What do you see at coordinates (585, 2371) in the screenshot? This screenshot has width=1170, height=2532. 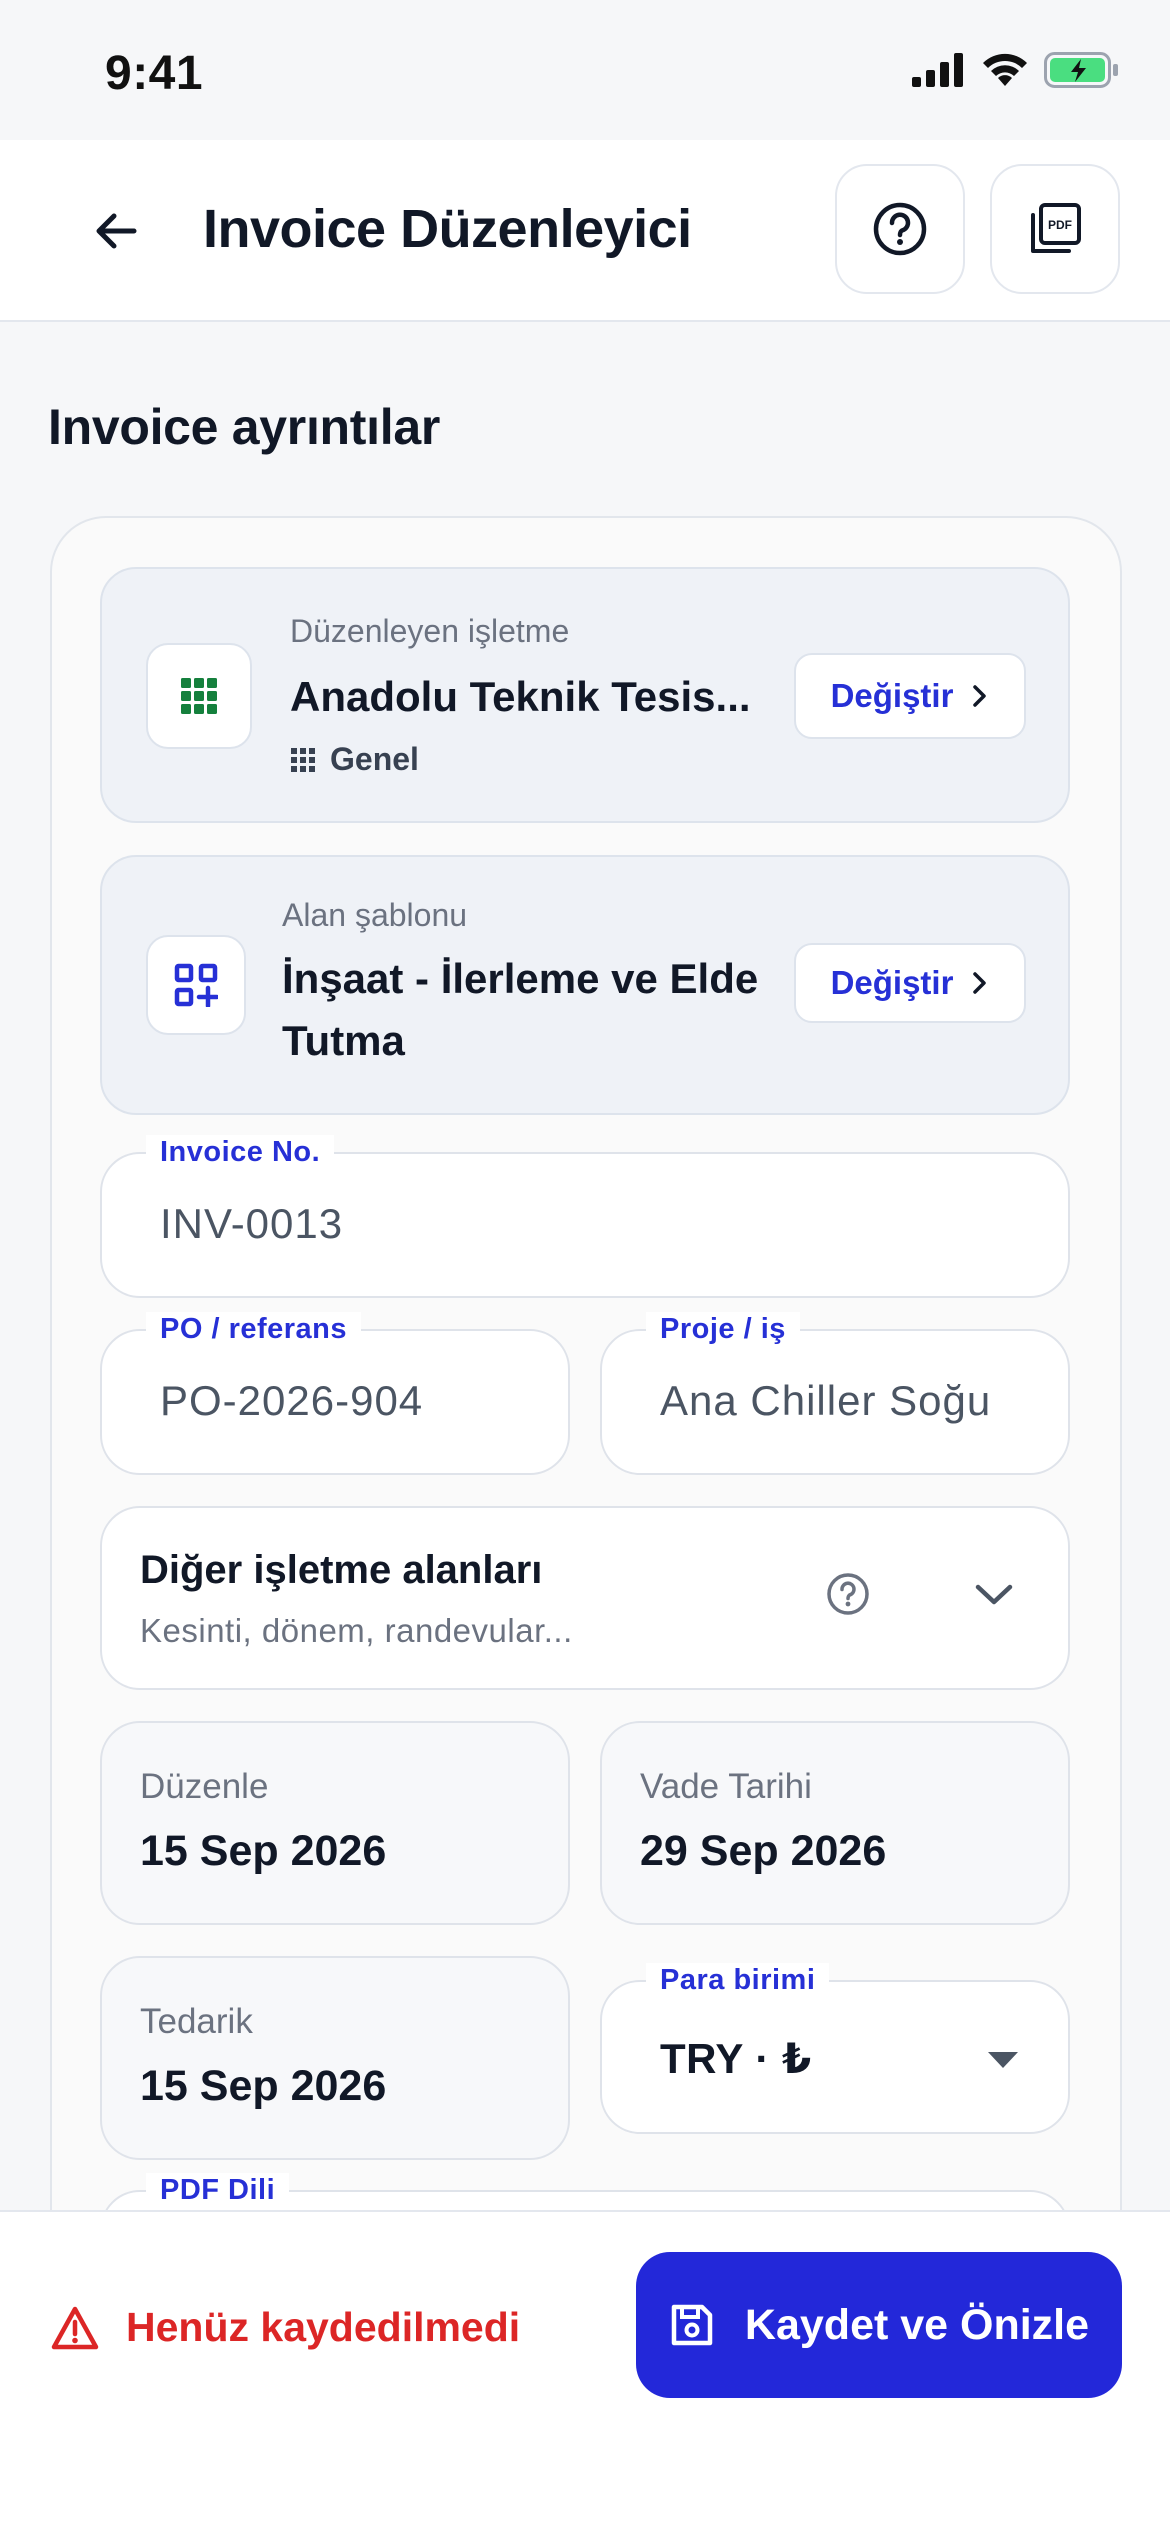 I see `bottom-action-bar: Henüz kaydedilmedi Kaydet ve Önizle` at bounding box center [585, 2371].